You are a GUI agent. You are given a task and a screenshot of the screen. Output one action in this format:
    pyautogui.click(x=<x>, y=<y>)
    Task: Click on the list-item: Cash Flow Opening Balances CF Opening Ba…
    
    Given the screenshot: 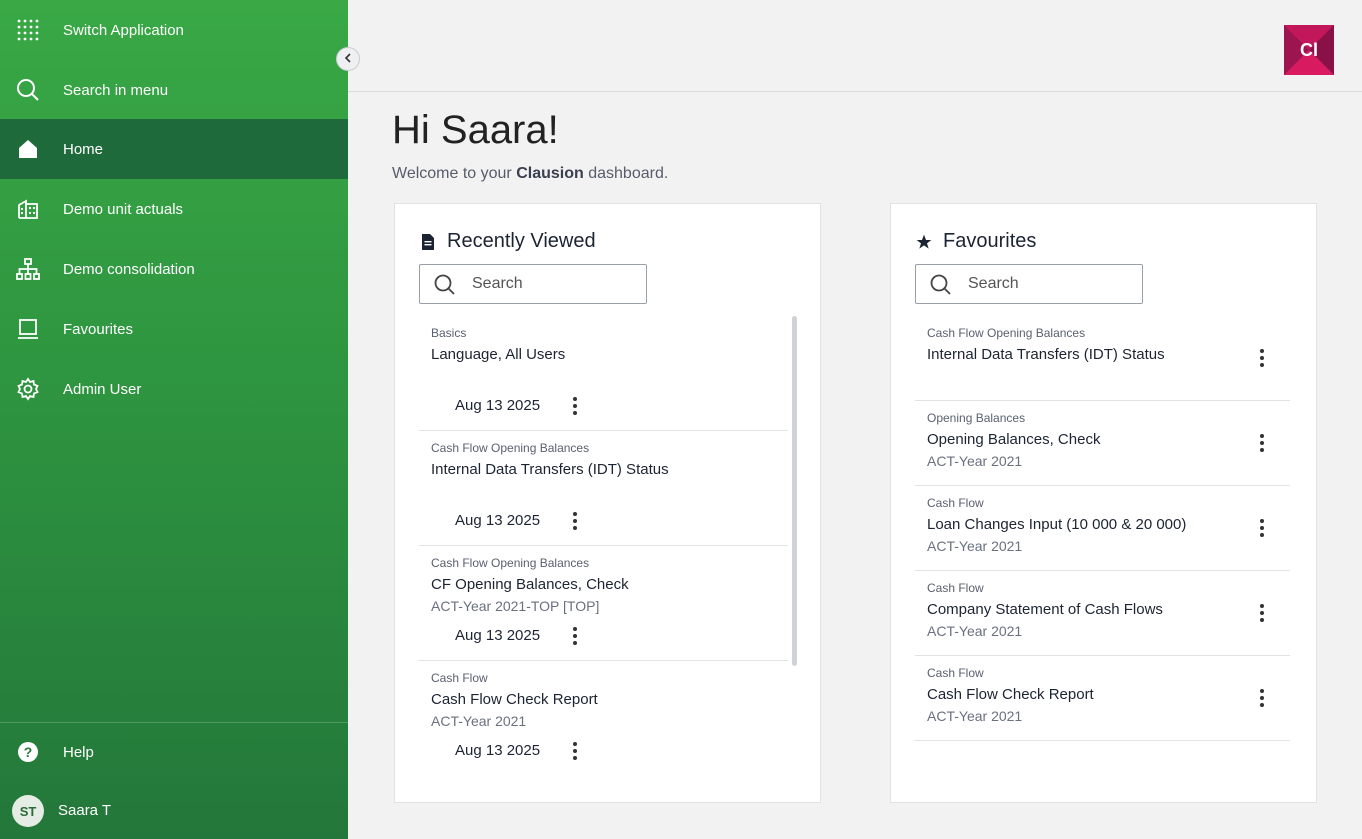 What is the action you would take?
    pyautogui.click(x=603, y=603)
    